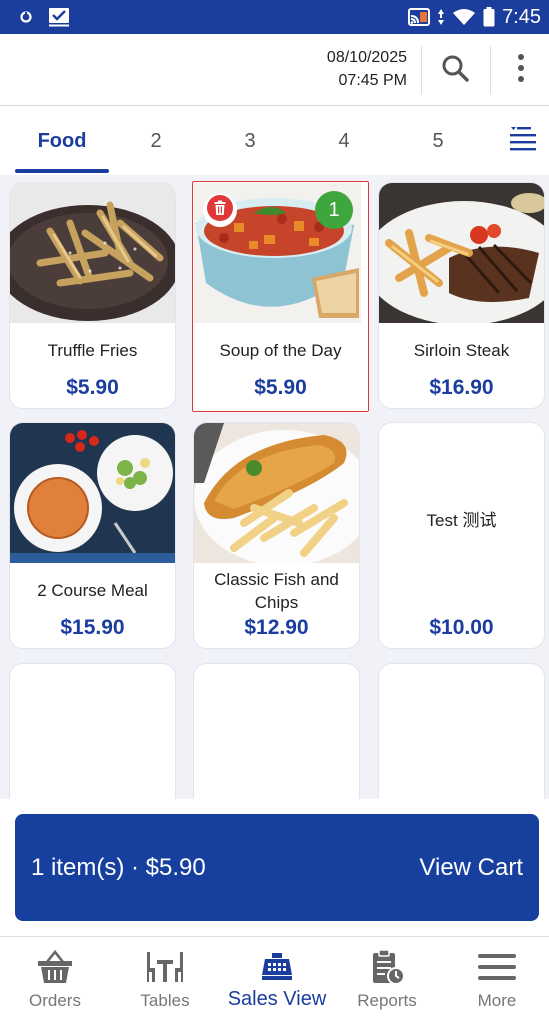 This screenshot has height=1024, width=549. I want to click on product-card: Truffle Fries $5.90, so click(92, 295).